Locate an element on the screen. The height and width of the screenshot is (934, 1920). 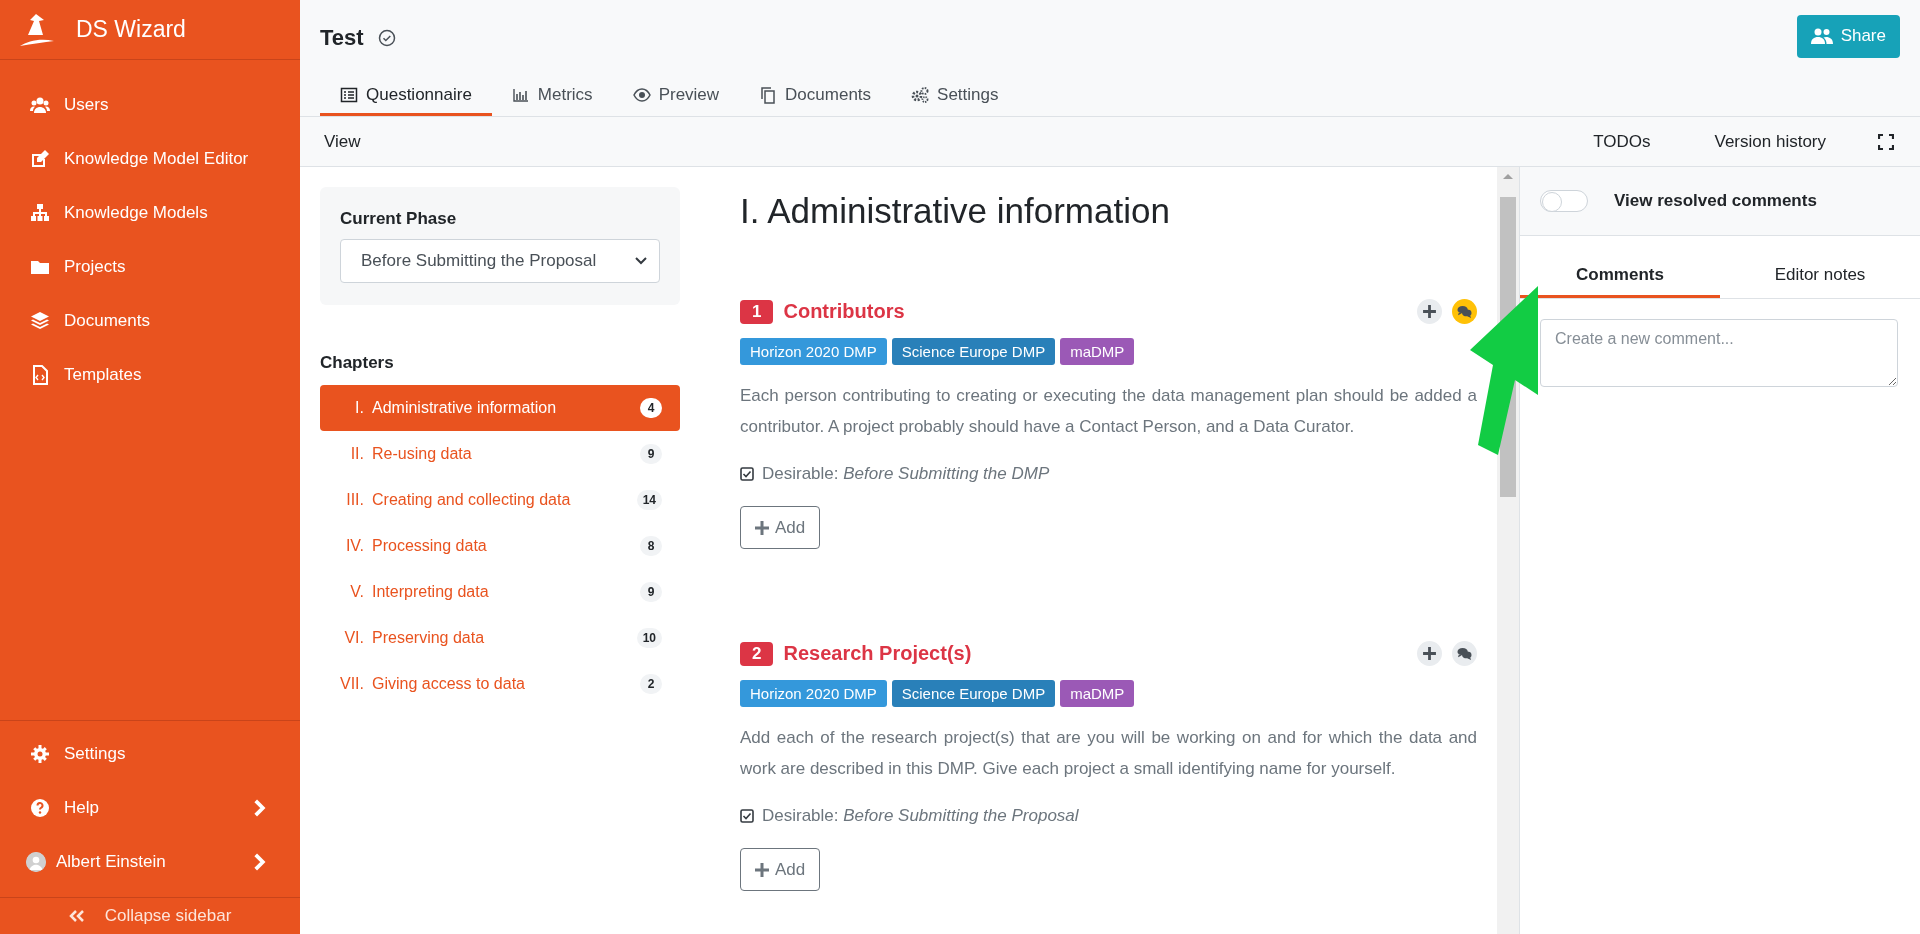
sidebar-item: Documents is located at coordinates (150, 321).